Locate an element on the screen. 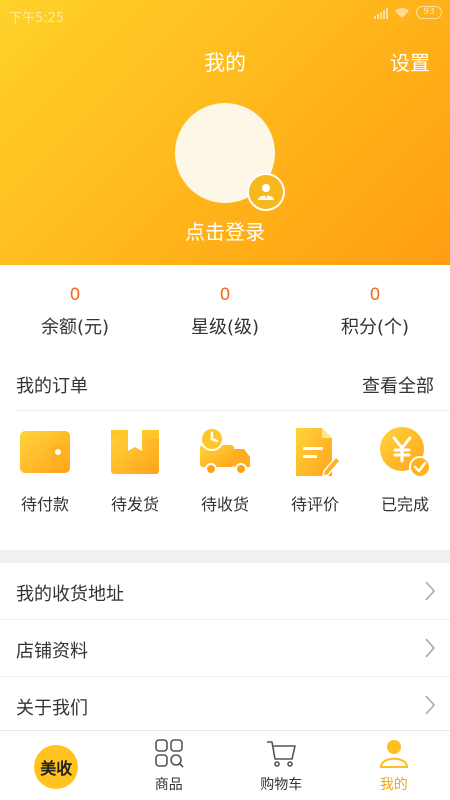 Image resolution: width=450 pixels, height=800 pixels. tab-products: 商品 is located at coordinates (169, 765).